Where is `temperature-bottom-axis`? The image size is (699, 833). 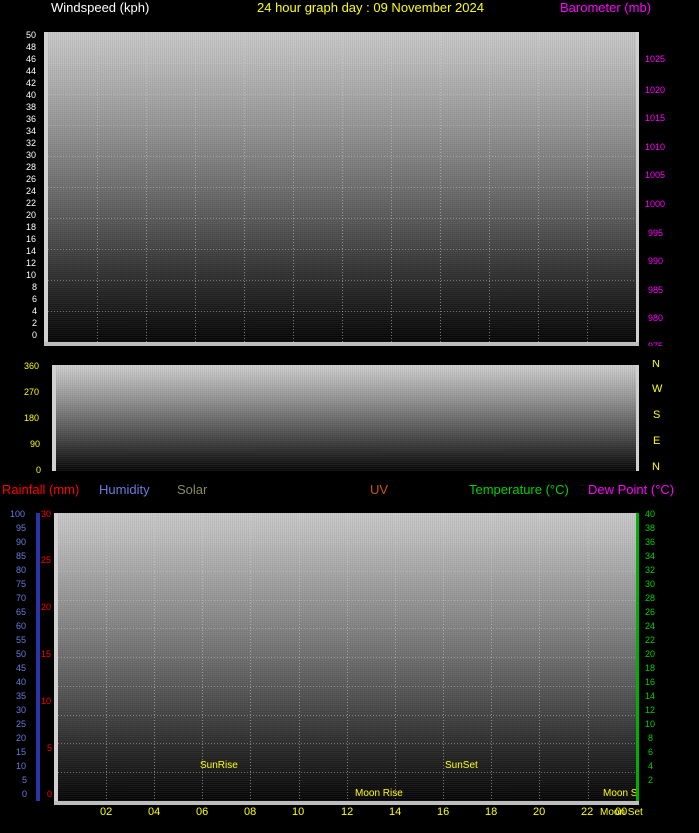
temperature-bottom-axis is located at coordinates (346, 803).